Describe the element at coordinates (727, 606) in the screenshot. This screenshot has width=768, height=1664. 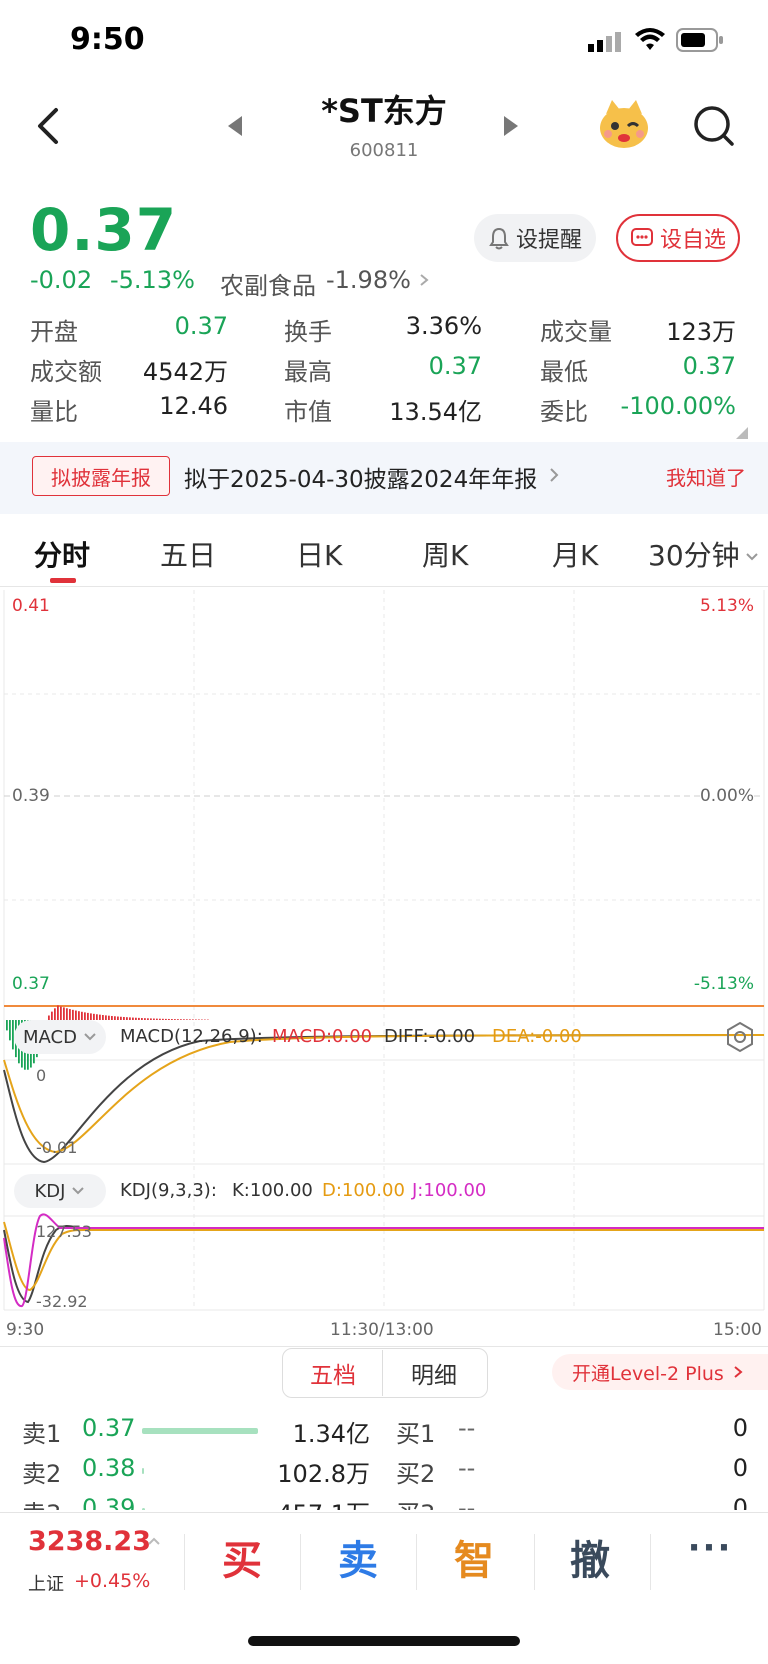
I see `pct-high-label: 5.13%` at that location.